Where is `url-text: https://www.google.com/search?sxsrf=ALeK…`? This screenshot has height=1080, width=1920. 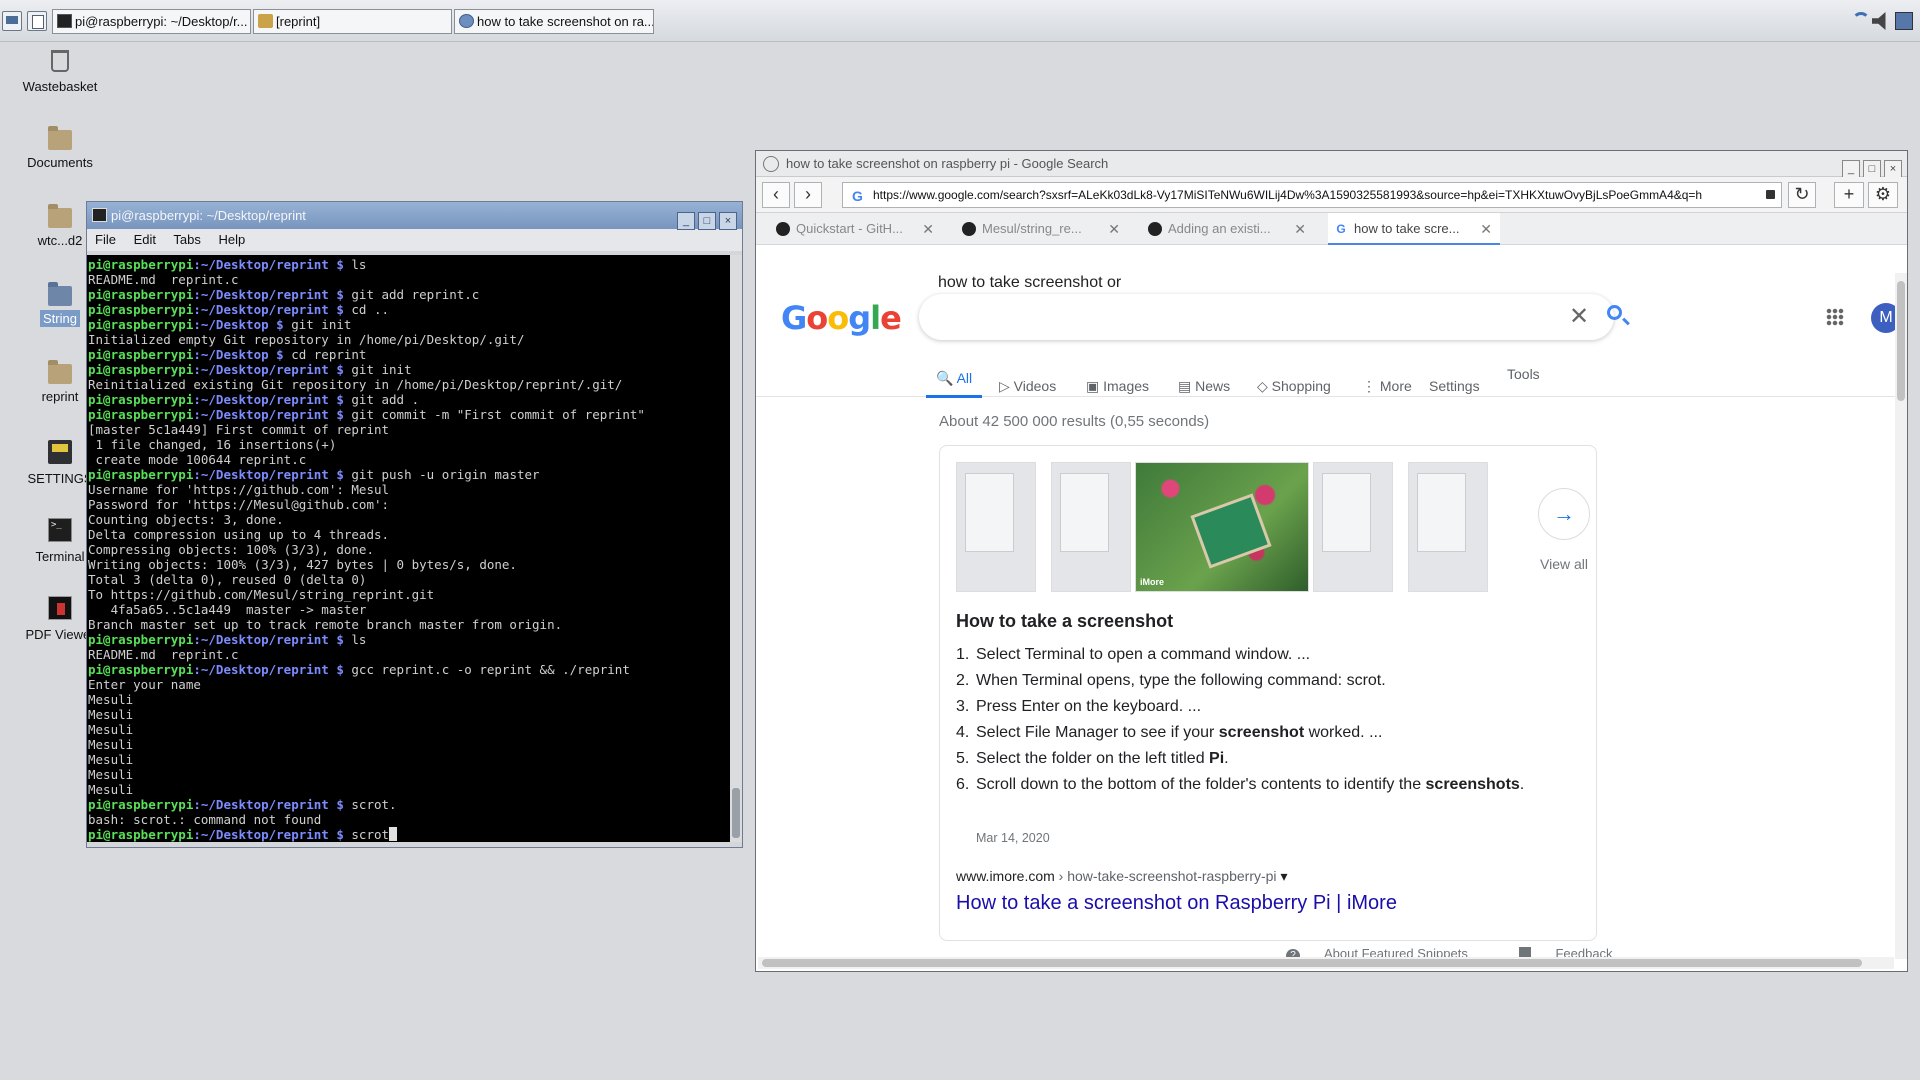 url-text: https://www.google.com/search?sxsrf=ALeK… is located at coordinates (1288, 195).